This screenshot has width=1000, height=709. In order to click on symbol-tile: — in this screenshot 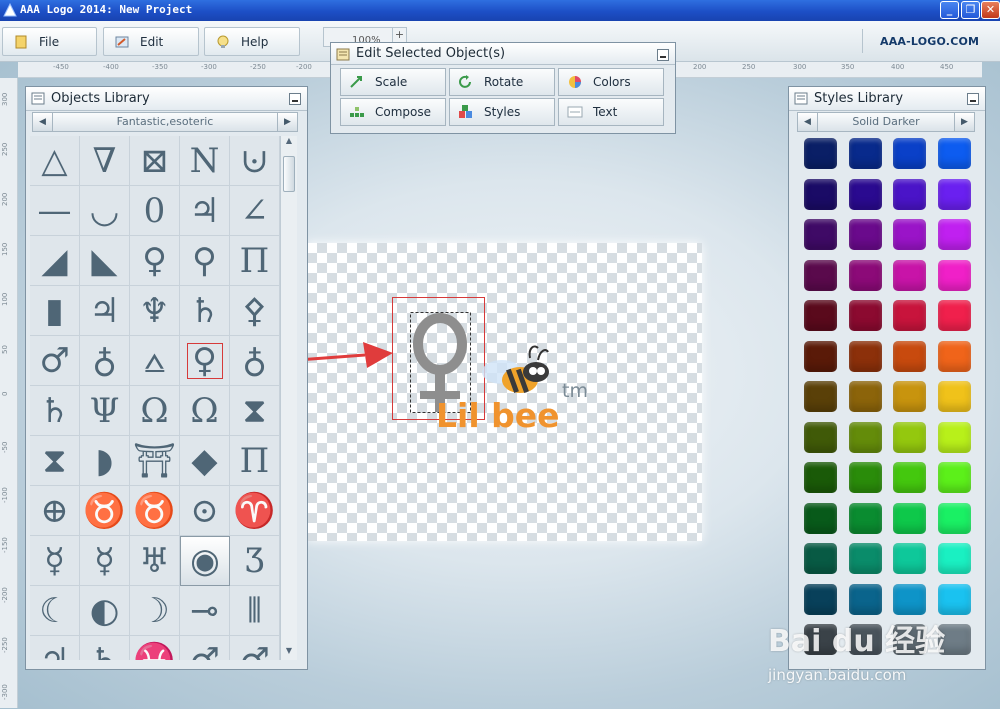, I will do `click(55, 211)`.